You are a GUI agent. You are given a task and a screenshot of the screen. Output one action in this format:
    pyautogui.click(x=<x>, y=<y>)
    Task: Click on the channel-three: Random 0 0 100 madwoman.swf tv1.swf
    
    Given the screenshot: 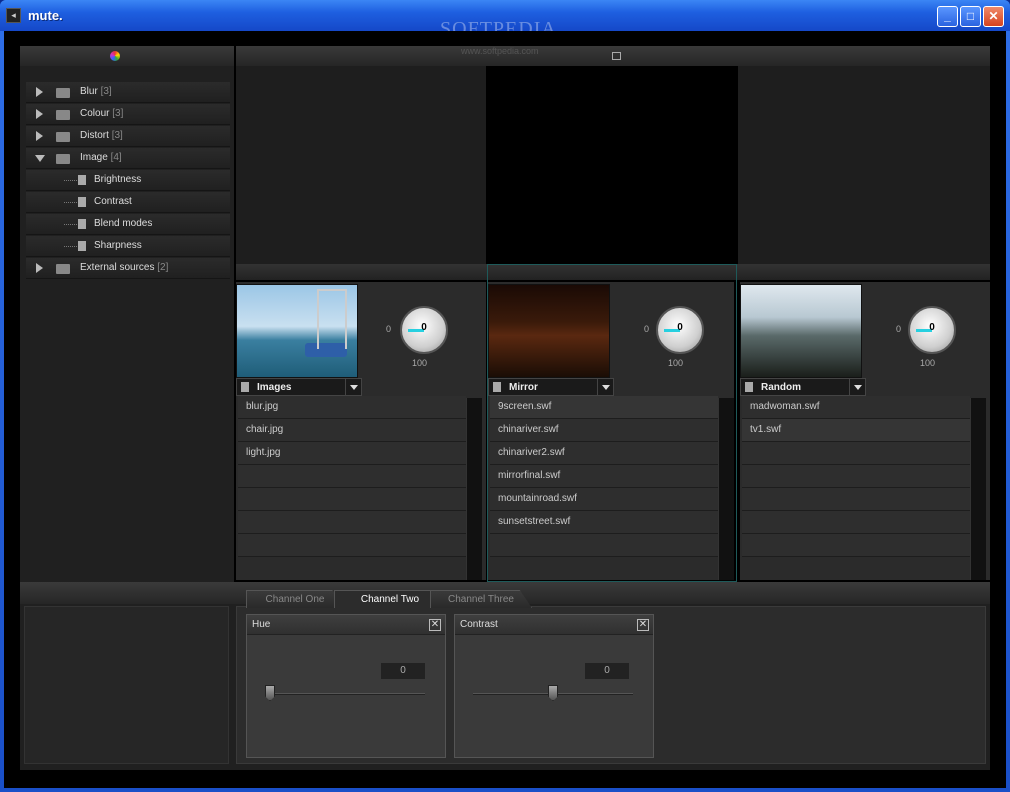 What is the action you would take?
    pyautogui.click(x=865, y=431)
    